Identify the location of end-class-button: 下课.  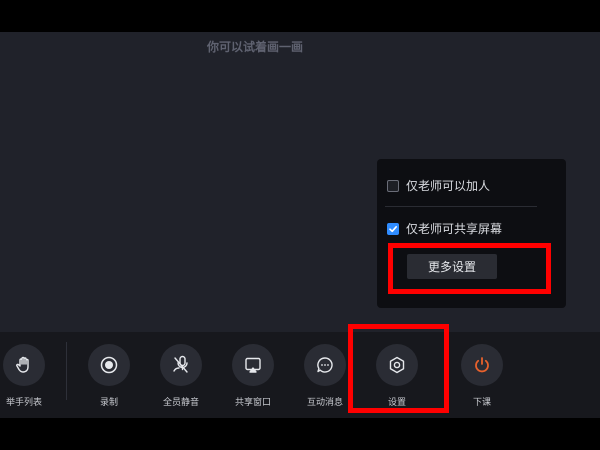
(482, 379).